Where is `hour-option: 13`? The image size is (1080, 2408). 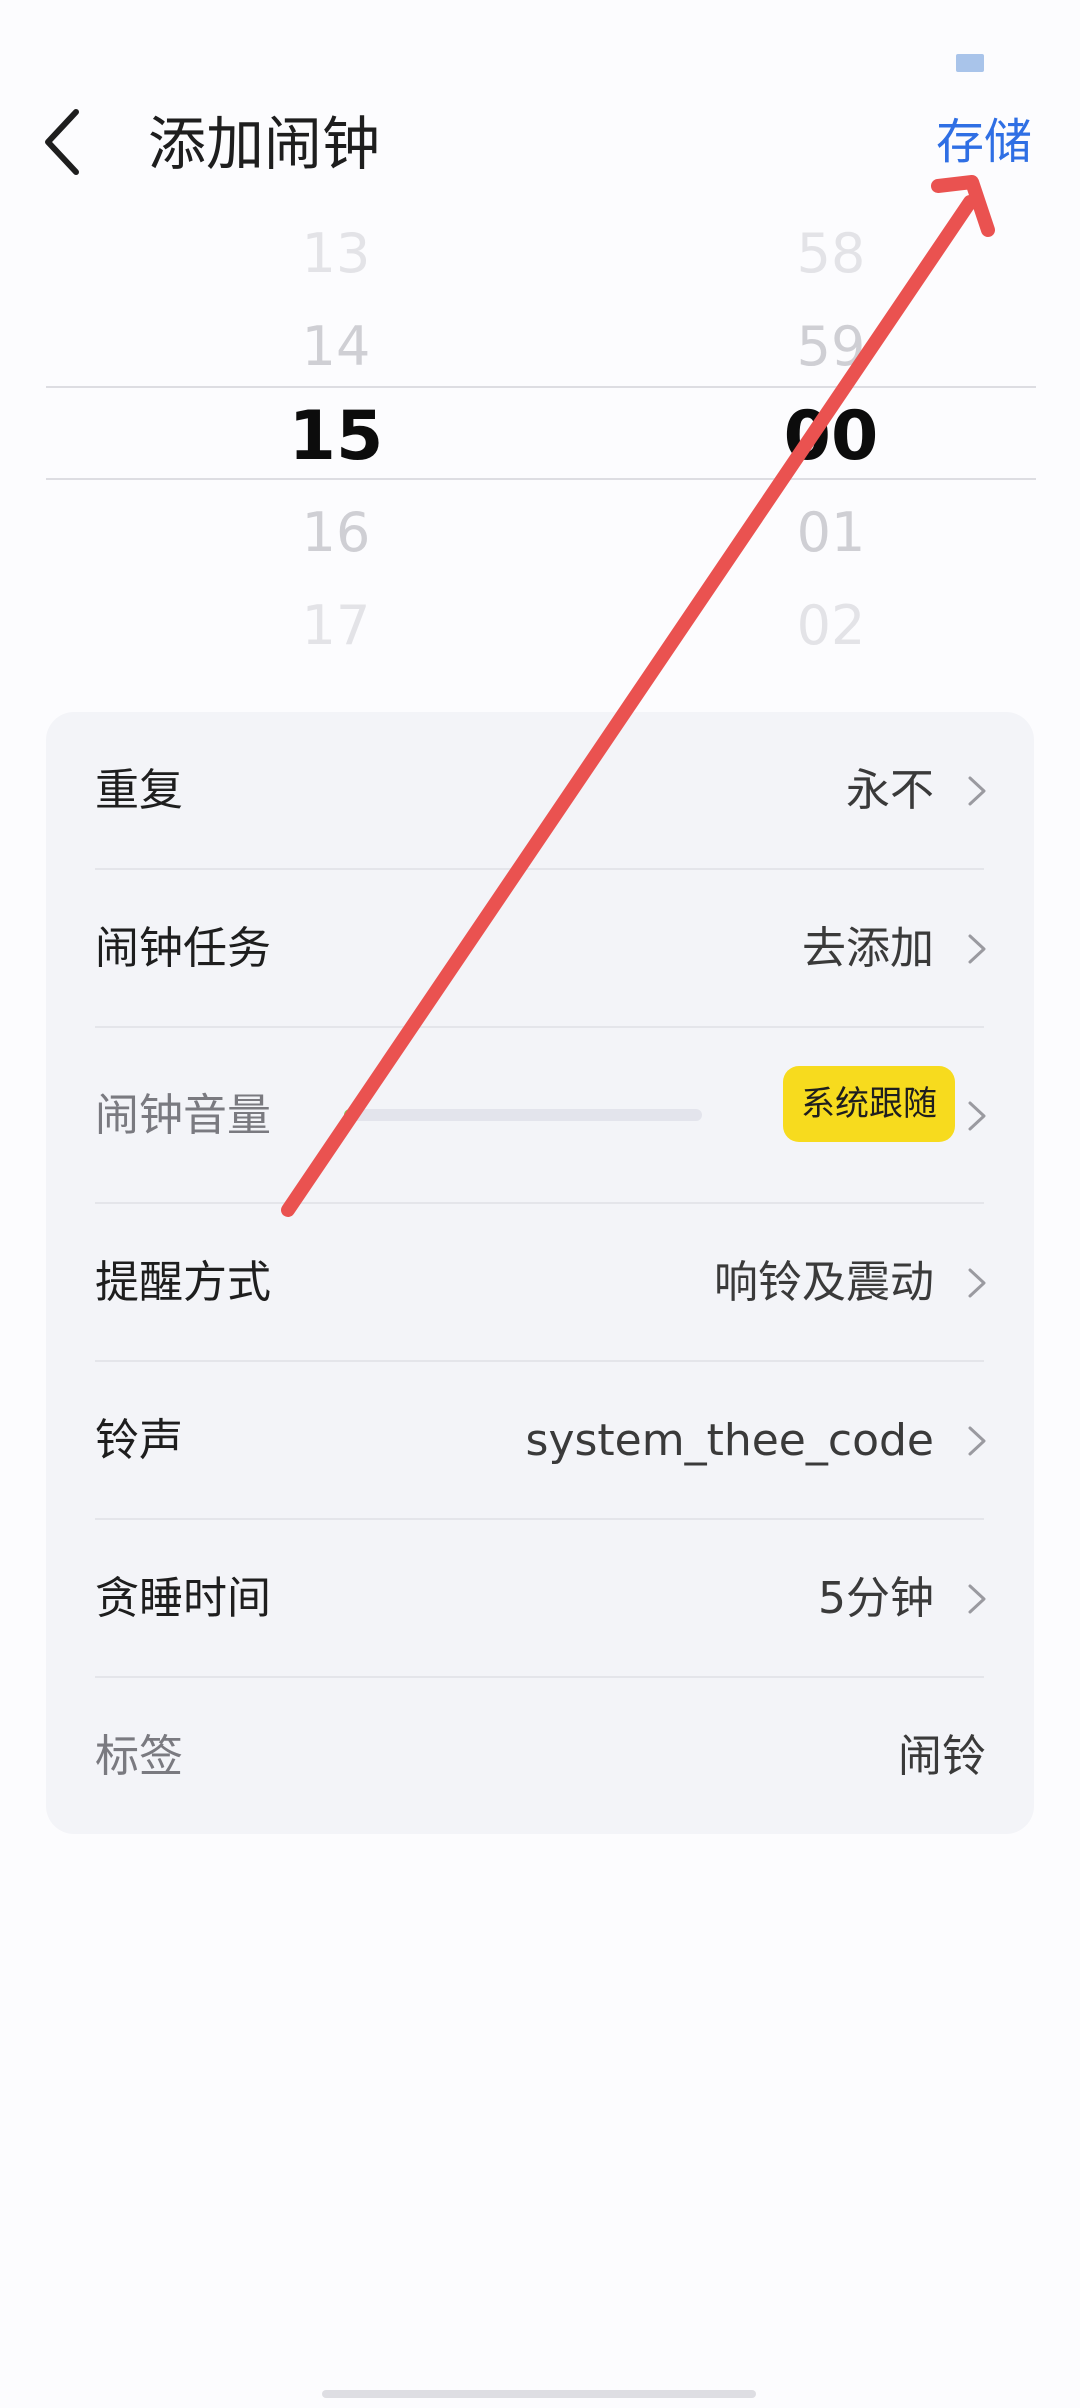
hour-option: 13 is located at coordinates (336, 254).